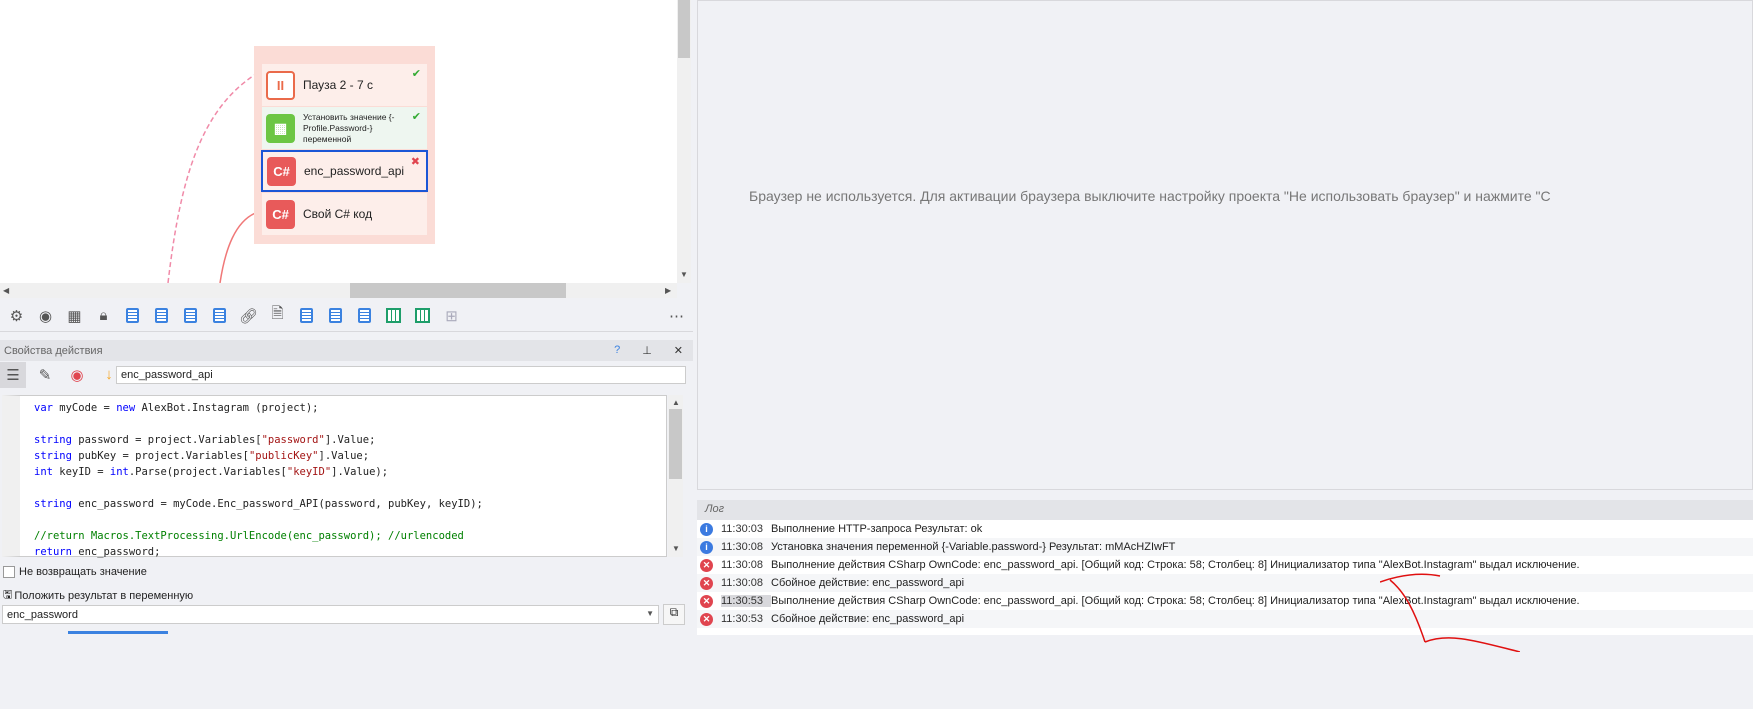 Image resolution: width=1753 pixels, height=709 pixels. I want to click on save-result-label: Положить результат в переменную, so click(104, 595).